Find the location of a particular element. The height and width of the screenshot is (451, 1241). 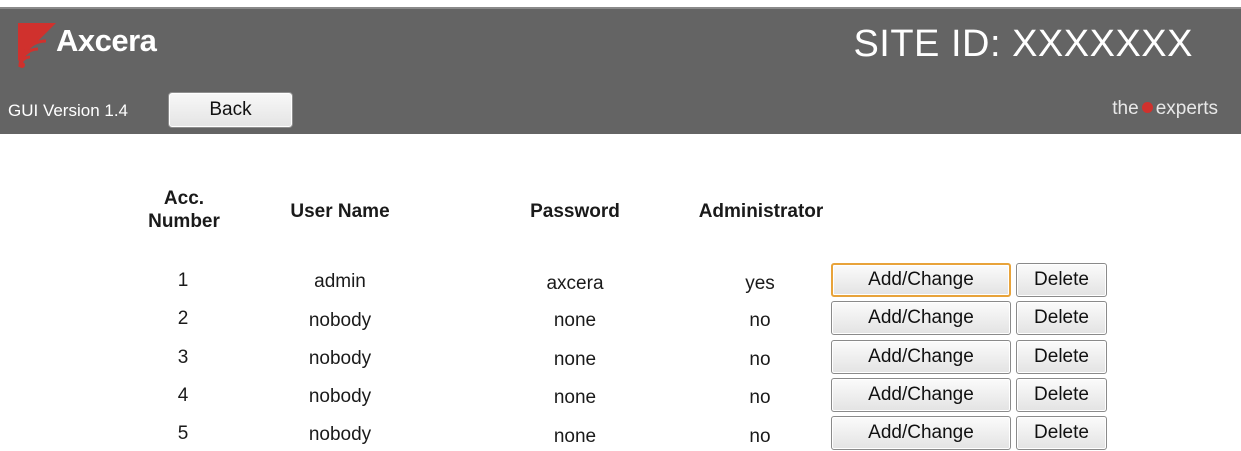

password-cell: axcera is located at coordinates (575, 283).